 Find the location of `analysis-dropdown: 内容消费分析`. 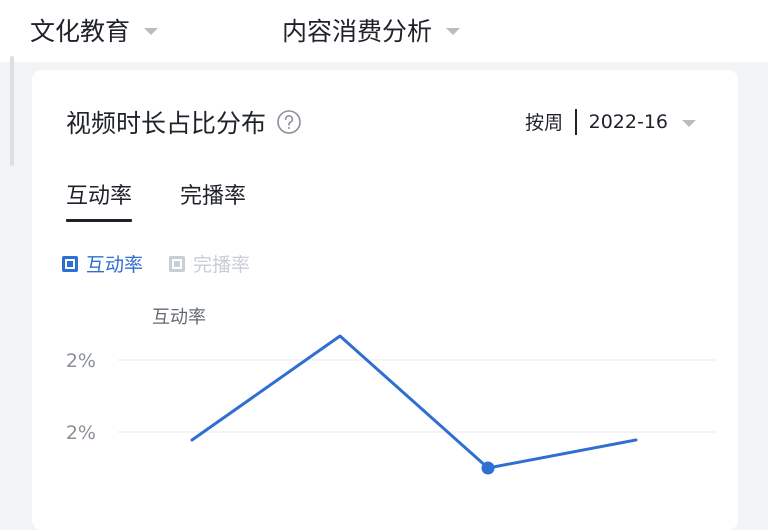

analysis-dropdown: 内容消费分析 is located at coordinates (371, 30).